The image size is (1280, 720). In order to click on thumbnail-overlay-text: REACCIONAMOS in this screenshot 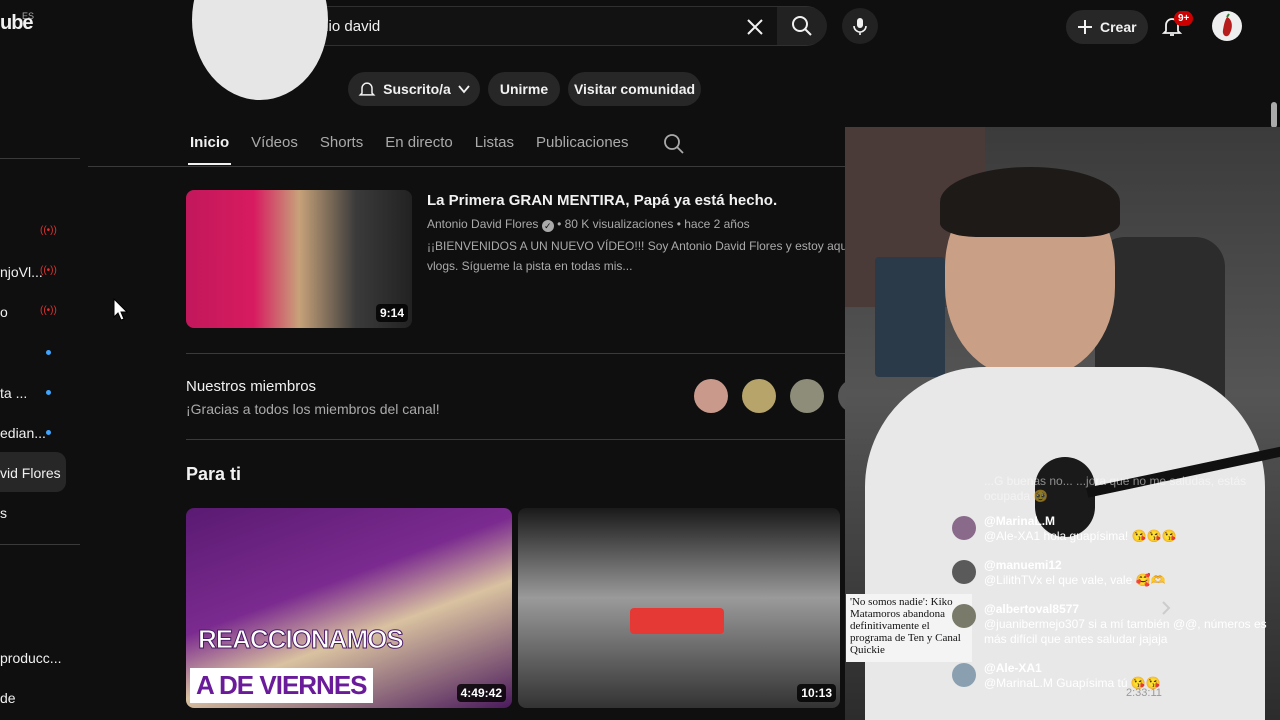, I will do `click(301, 639)`.